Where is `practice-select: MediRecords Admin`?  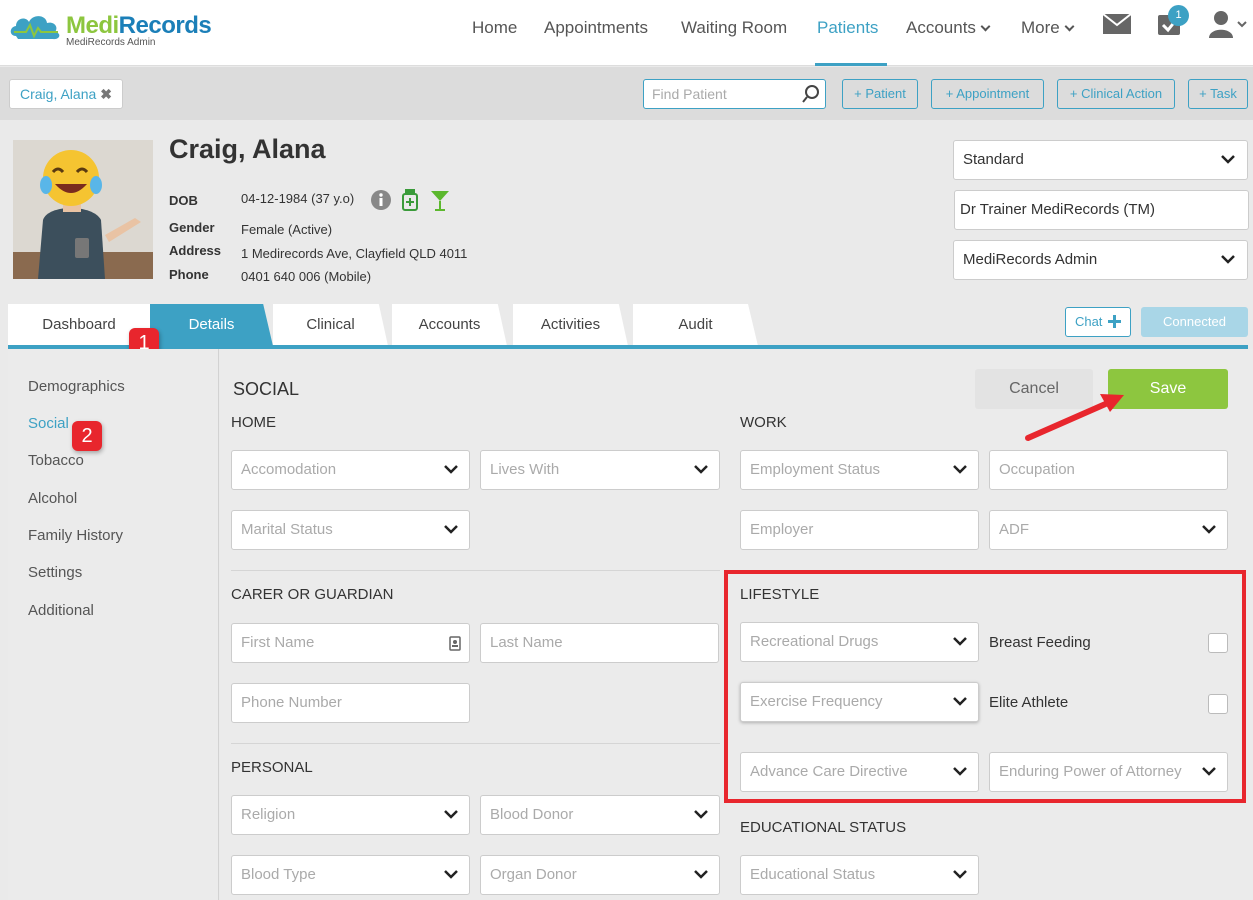 practice-select: MediRecords Admin is located at coordinates (1100, 260).